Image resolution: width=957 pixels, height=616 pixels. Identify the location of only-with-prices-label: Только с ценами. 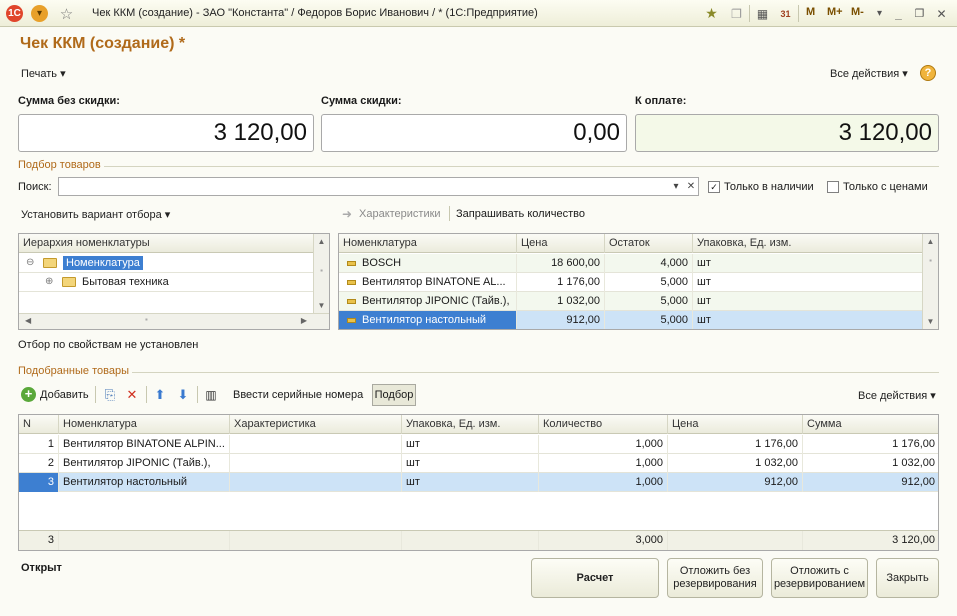
(885, 187).